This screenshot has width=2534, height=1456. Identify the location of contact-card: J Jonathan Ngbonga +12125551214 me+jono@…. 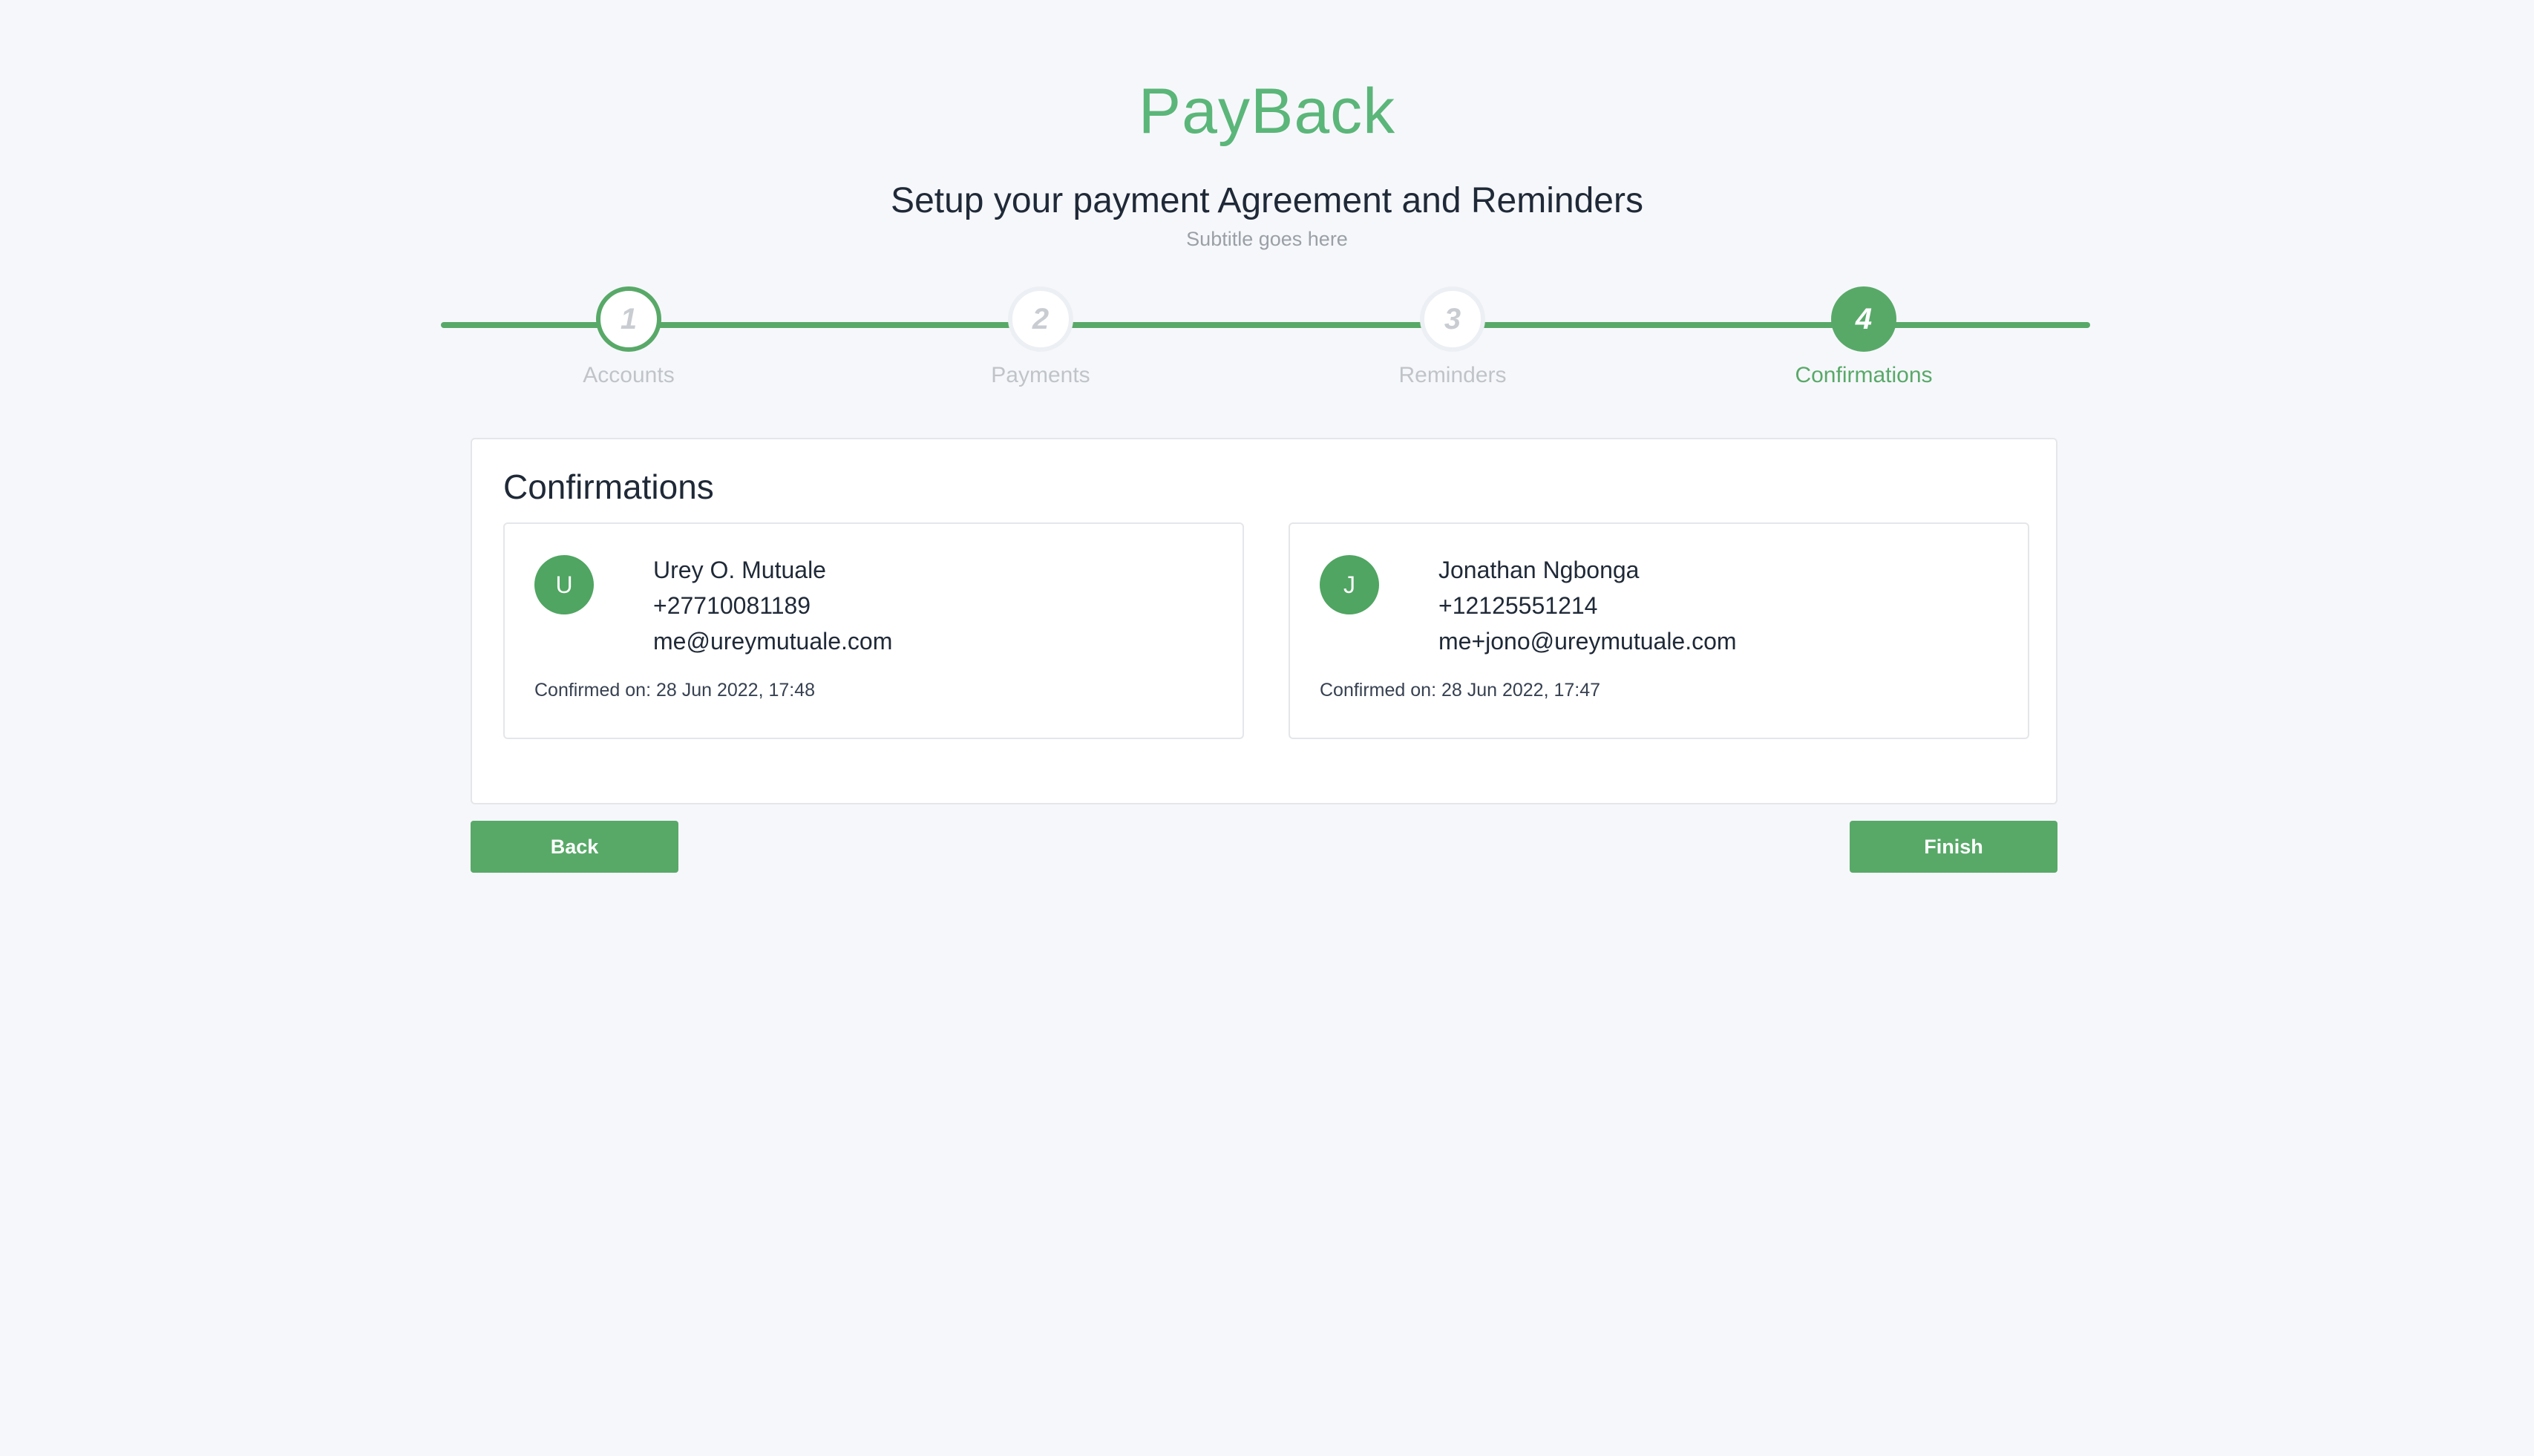
(1659, 631).